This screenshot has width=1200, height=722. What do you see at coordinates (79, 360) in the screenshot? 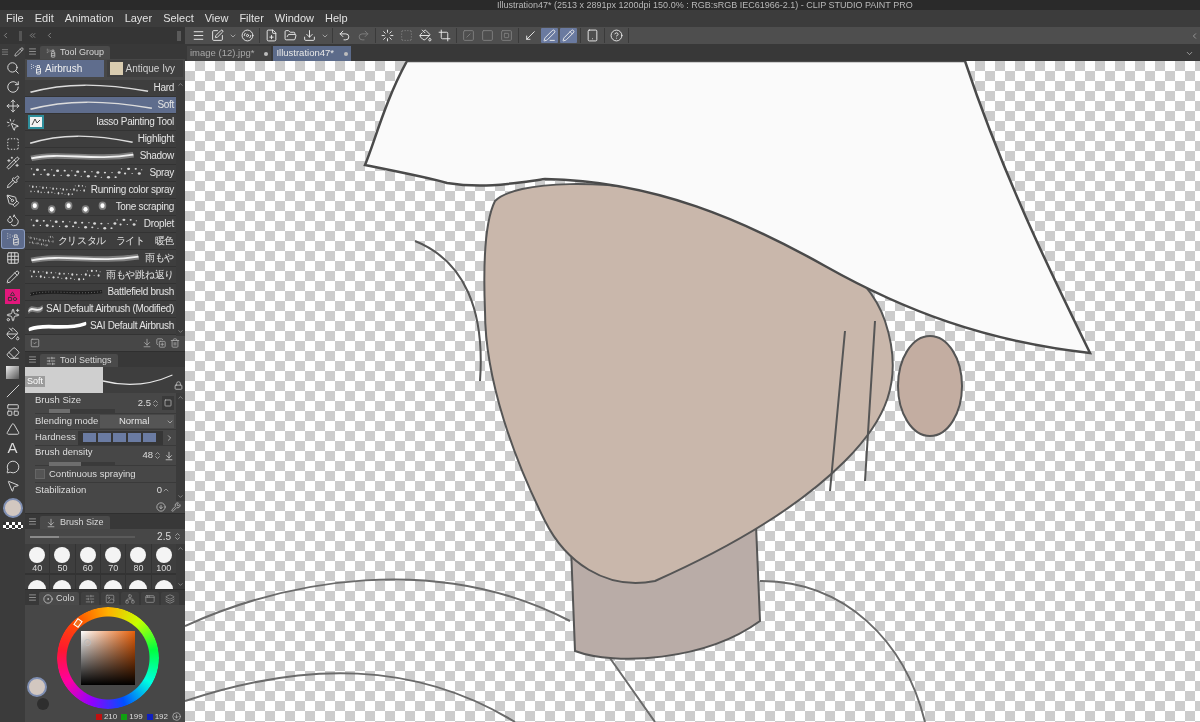
I see `panel-tab: Tool Settings` at bounding box center [79, 360].